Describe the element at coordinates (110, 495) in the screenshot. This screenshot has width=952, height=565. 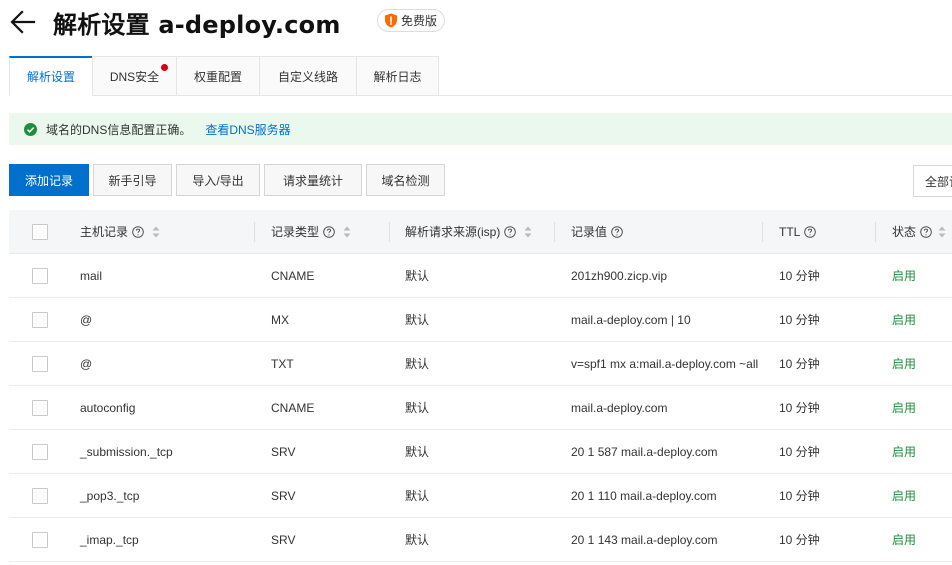
I see `cell-host: _pop3._tcp` at that location.